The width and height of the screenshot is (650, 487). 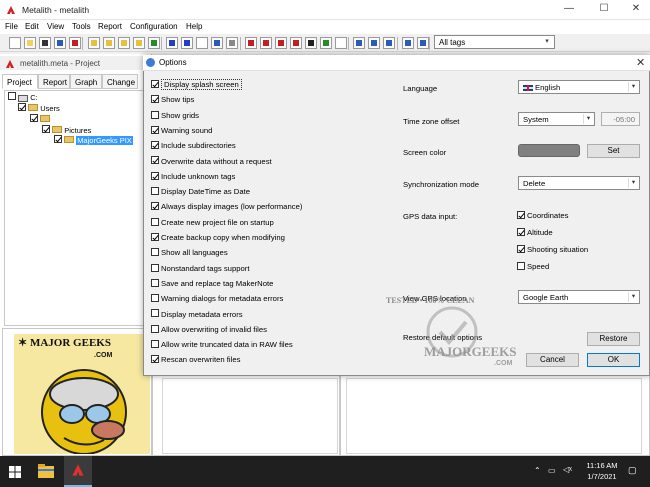 What do you see at coordinates (604, 9) in the screenshot?
I see `maximize-button: ☐` at bounding box center [604, 9].